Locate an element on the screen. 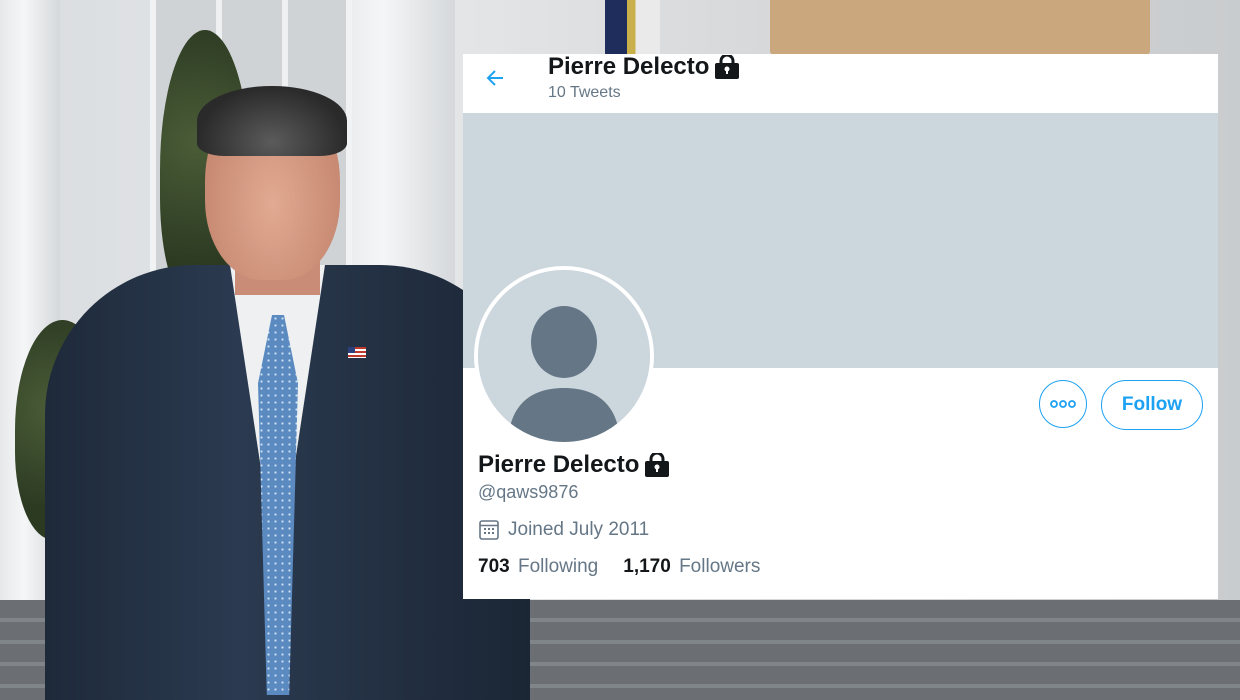 The height and width of the screenshot is (700, 1240). tweet-count: 10 Tweets is located at coordinates (584, 92).